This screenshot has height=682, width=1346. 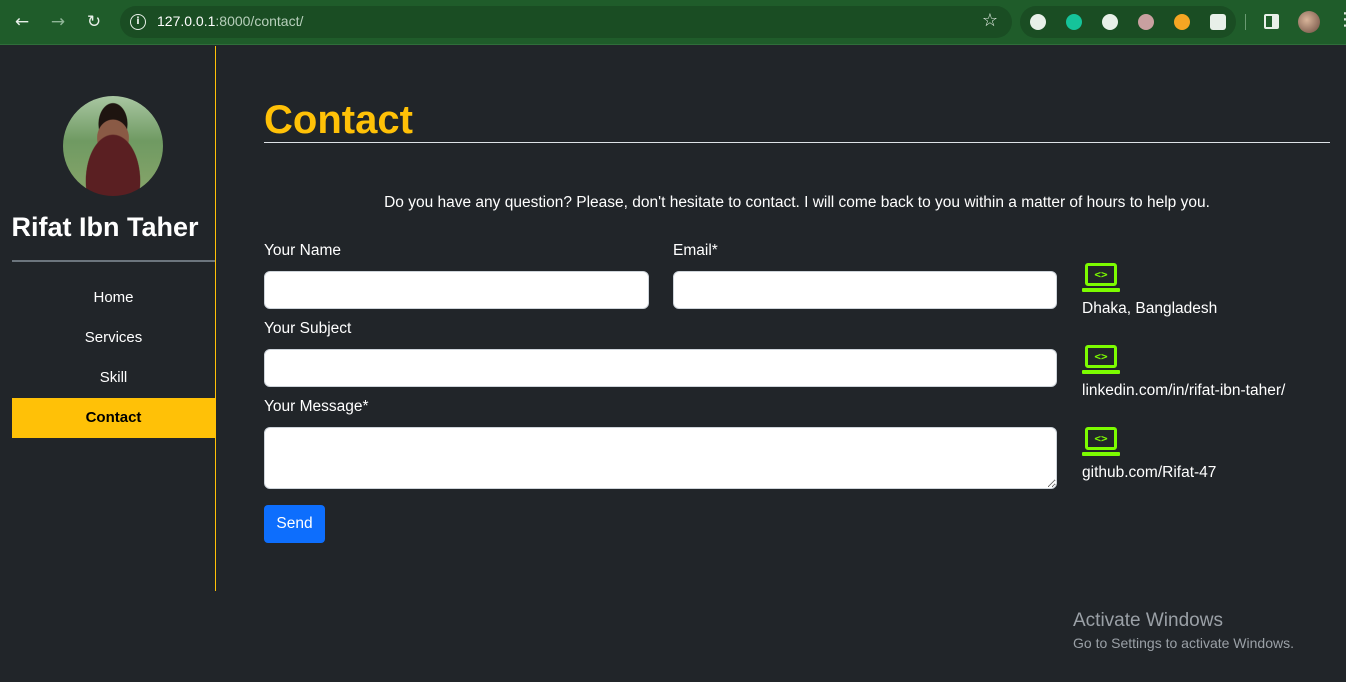 What do you see at coordinates (113, 418) in the screenshot?
I see `sidebar-item-contact: Contact` at bounding box center [113, 418].